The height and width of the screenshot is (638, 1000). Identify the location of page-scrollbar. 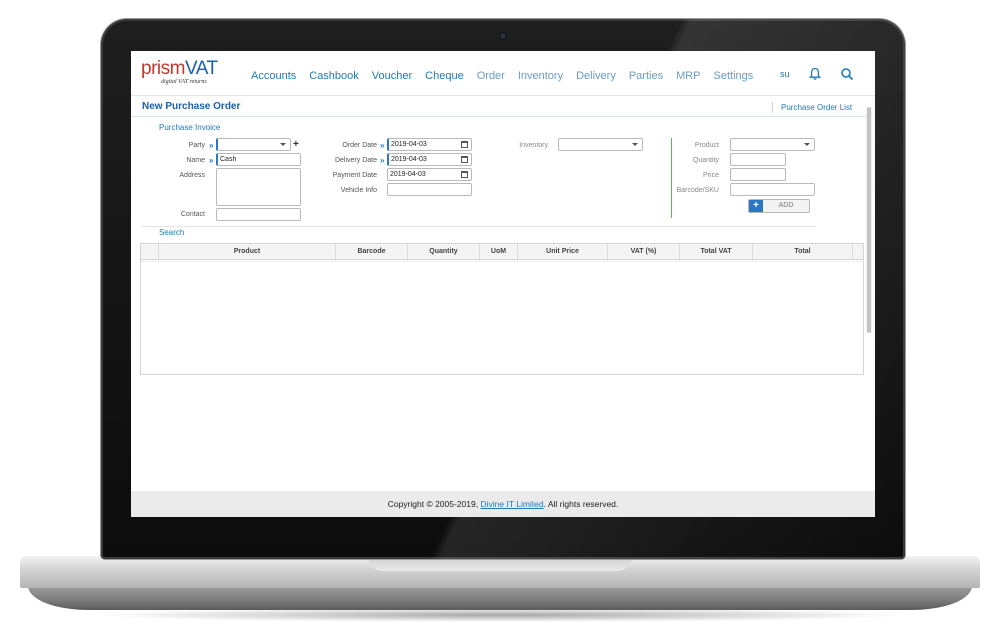
(869, 220).